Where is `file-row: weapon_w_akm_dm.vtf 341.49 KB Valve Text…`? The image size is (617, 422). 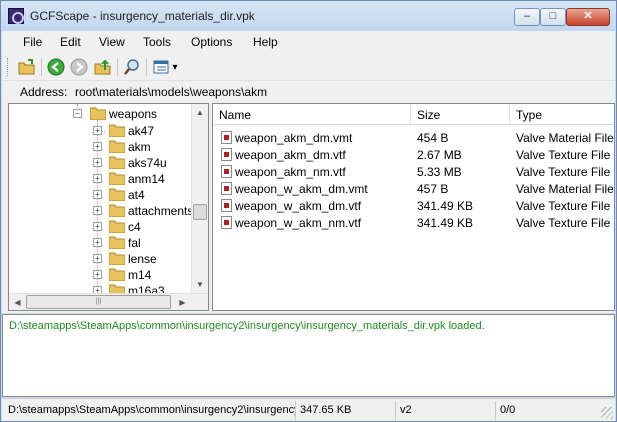 file-row: weapon_w_akm_dm.vtf 341.49 KB Valve Text… is located at coordinates (413, 205).